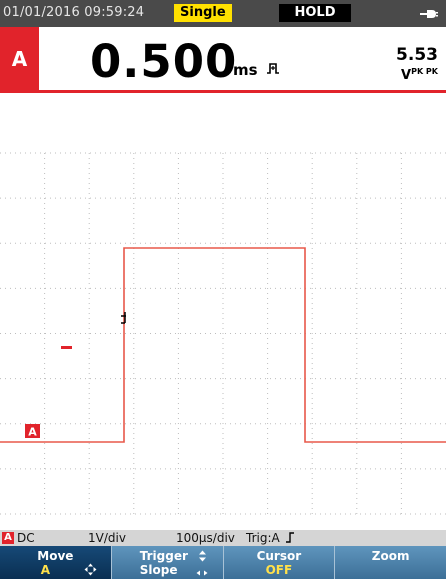 The width and height of the screenshot is (446, 579). I want to click on mains-plug-icon, so click(429, 14).